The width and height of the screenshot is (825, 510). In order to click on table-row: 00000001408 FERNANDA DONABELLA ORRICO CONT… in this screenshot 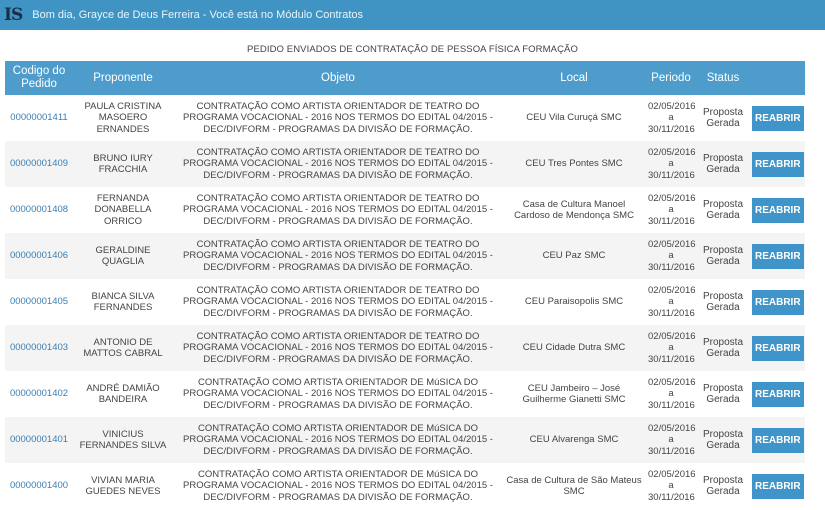, I will do `click(405, 210)`.